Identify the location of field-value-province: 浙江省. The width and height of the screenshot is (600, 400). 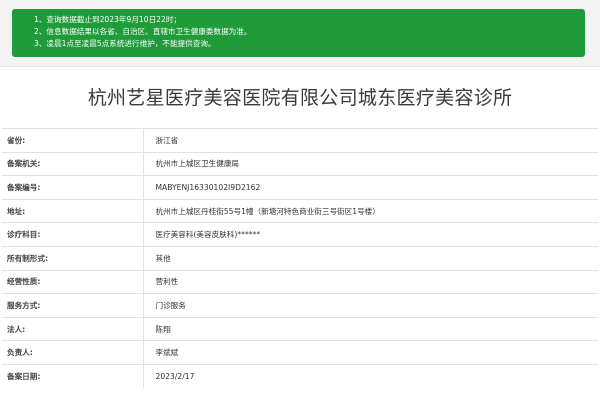
(370, 140).